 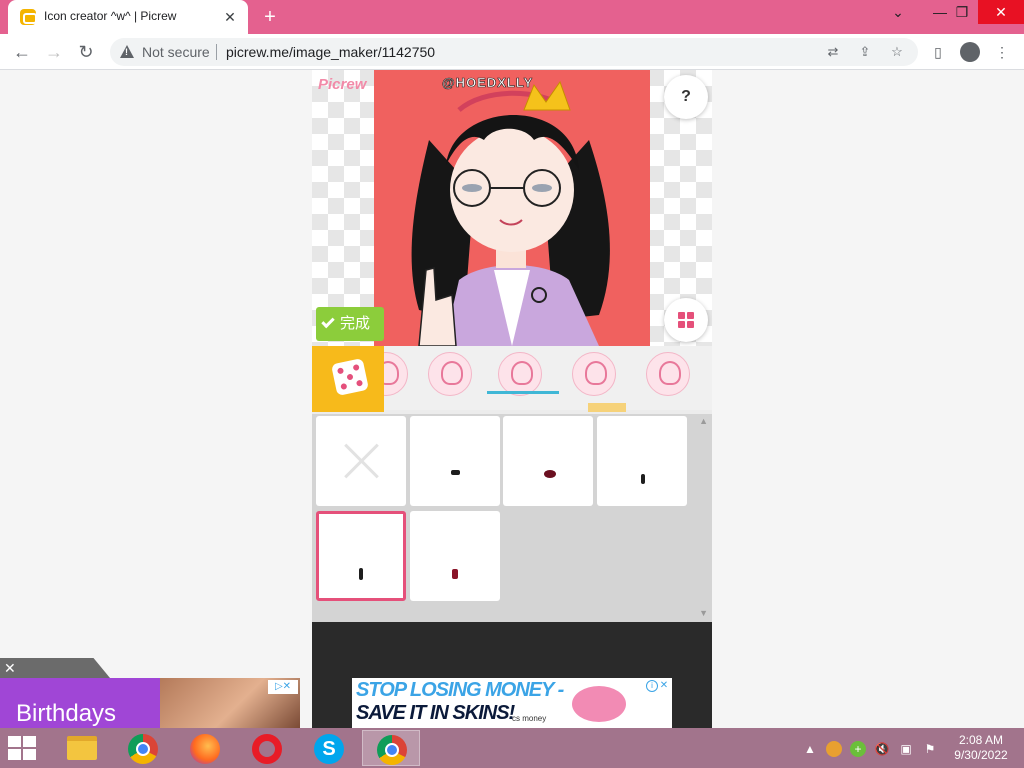 I want to click on scroll-down-icon: ▼, so click(x=703, y=613).